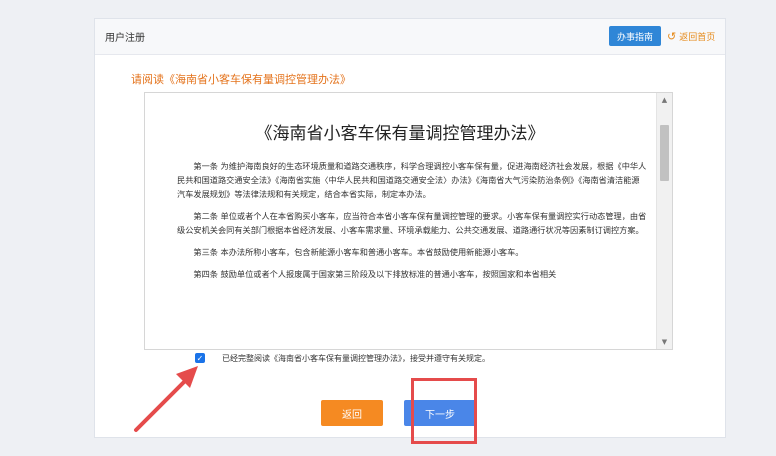  Describe the element at coordinates (352, 413) in the screenshot. I see `back-button: 返回` at that location.